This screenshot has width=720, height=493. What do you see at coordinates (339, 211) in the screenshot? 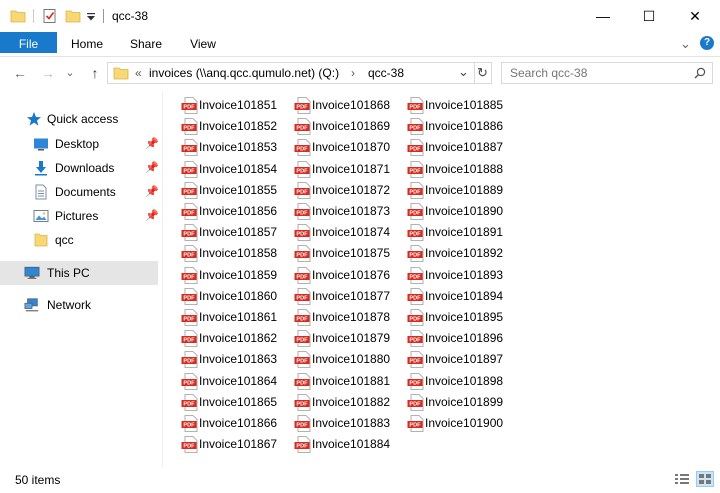
I see `list-item: PDF Invoice101873` at bounding box center [339, 211].